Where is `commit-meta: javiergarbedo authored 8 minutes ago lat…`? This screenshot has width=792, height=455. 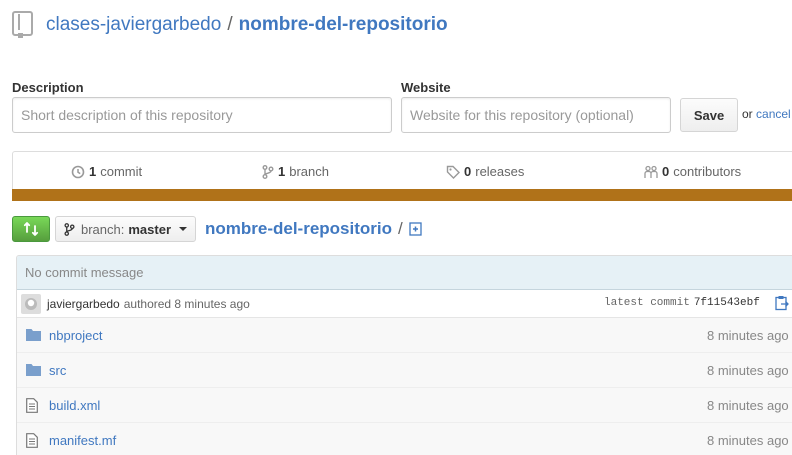 commit-meta: javiergarbedo authored 8 minutes ago lat… is located at coordinates (404, 304).